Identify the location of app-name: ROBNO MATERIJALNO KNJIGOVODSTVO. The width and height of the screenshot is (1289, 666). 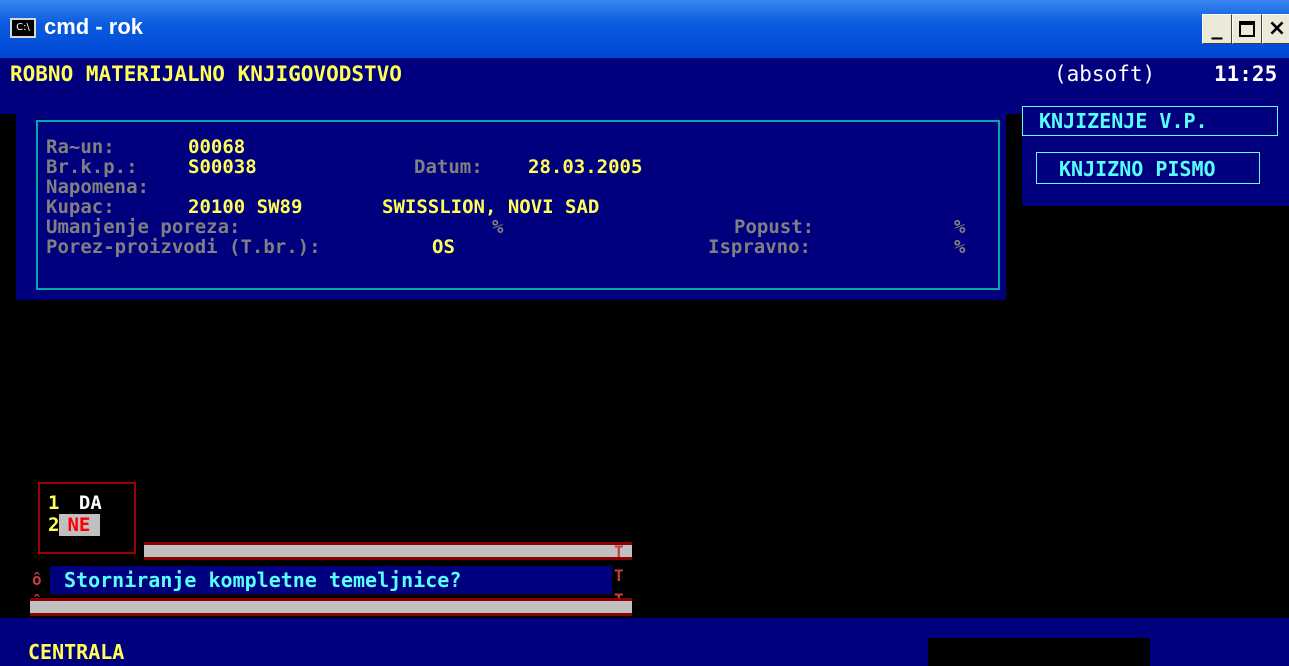
(206, 74).